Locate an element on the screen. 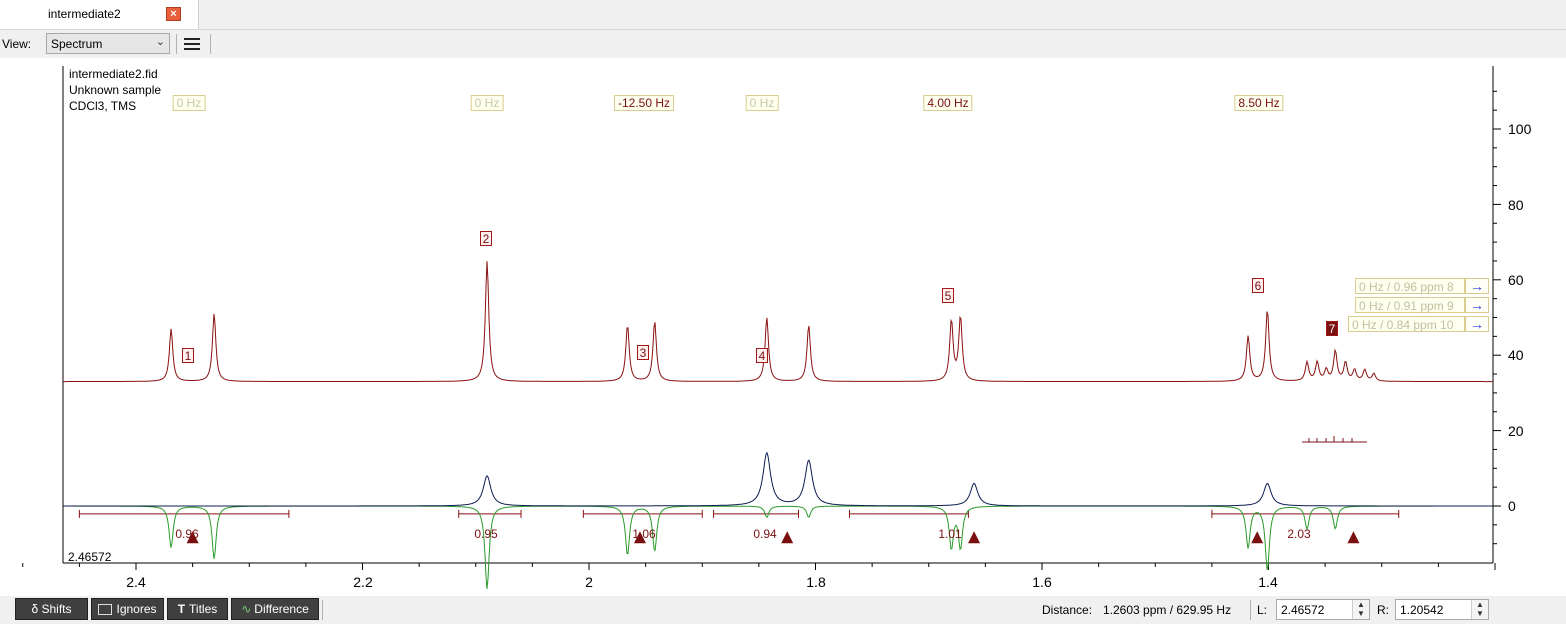 This screenshot has height=624, width=1566. peak-label: 6 is located at coordinates (1258, 285).